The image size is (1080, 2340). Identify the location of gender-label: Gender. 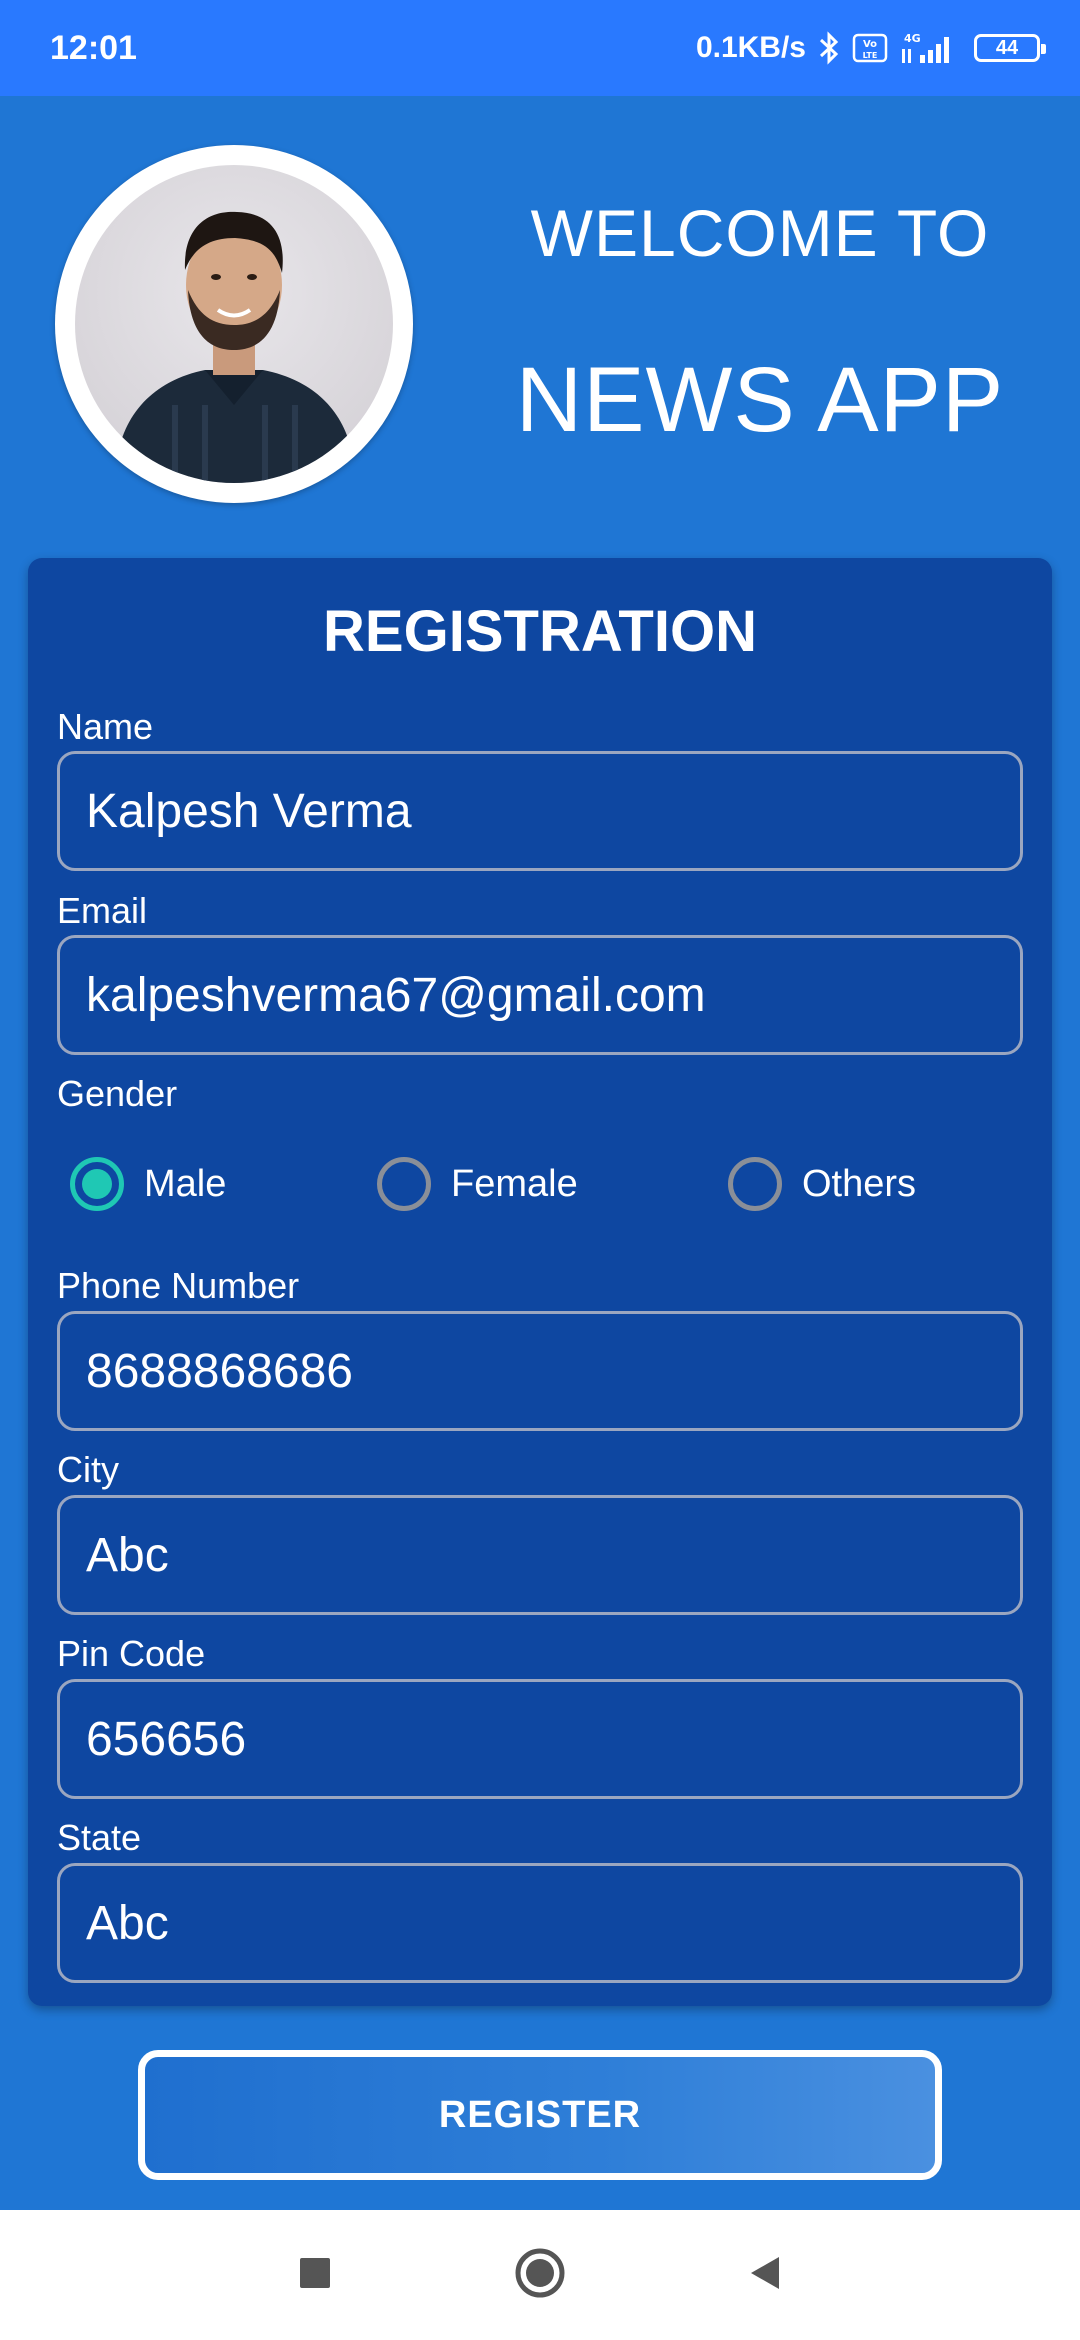
(117, 1093).